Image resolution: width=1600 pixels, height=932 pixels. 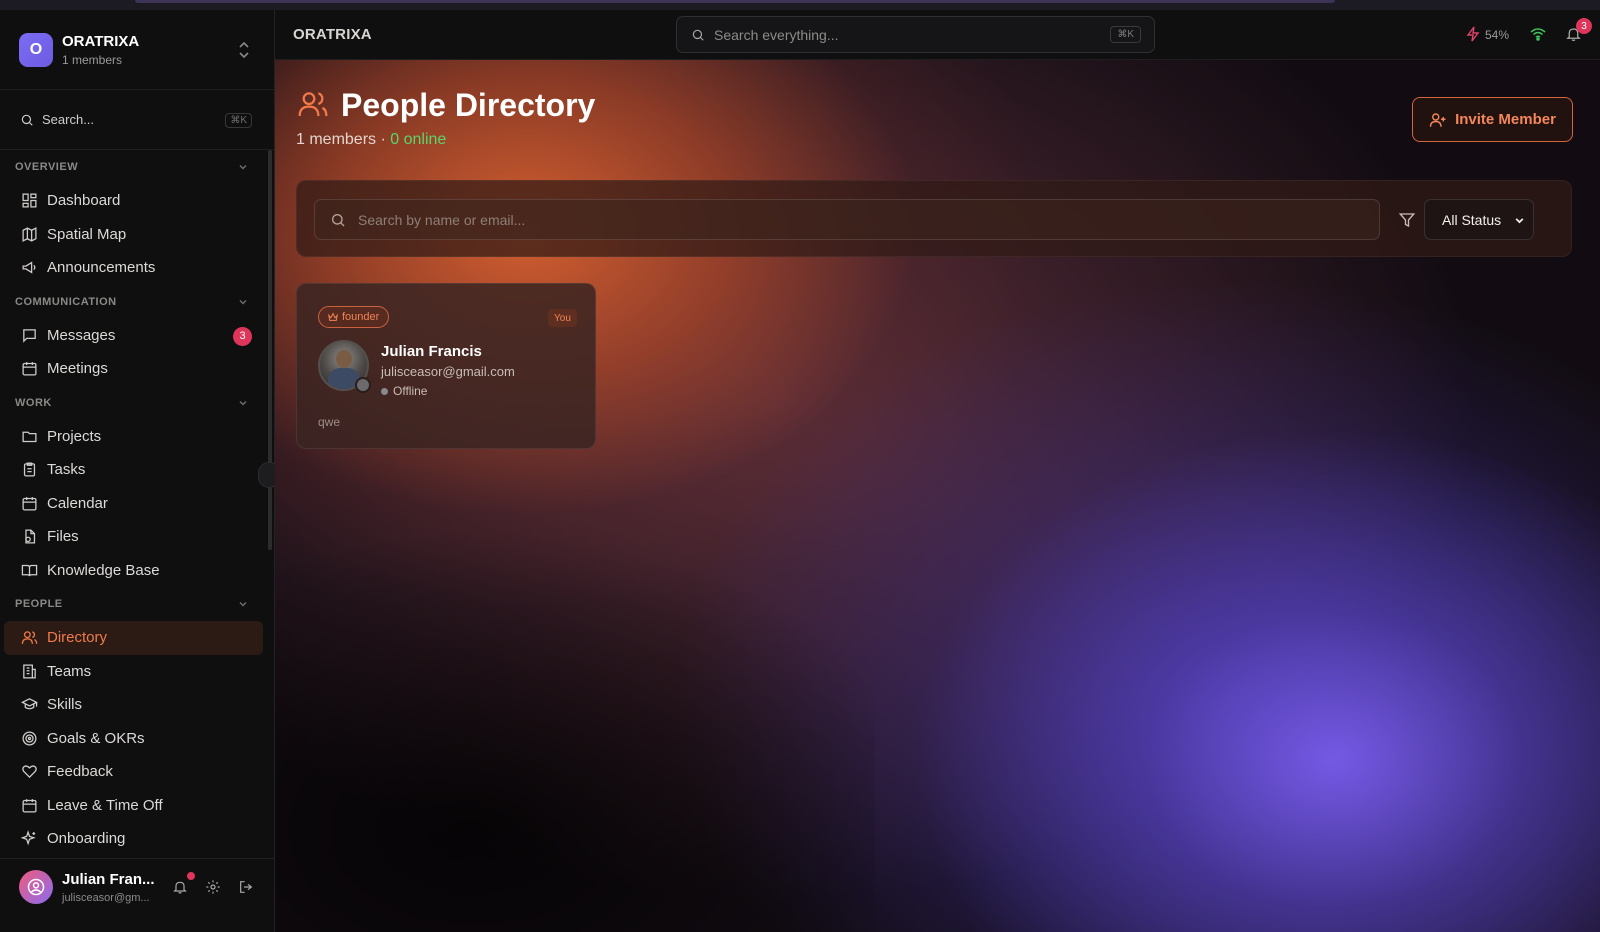 I want to click on sidebar-item-dashboard: Dashboard, so click(x=133, y=201).